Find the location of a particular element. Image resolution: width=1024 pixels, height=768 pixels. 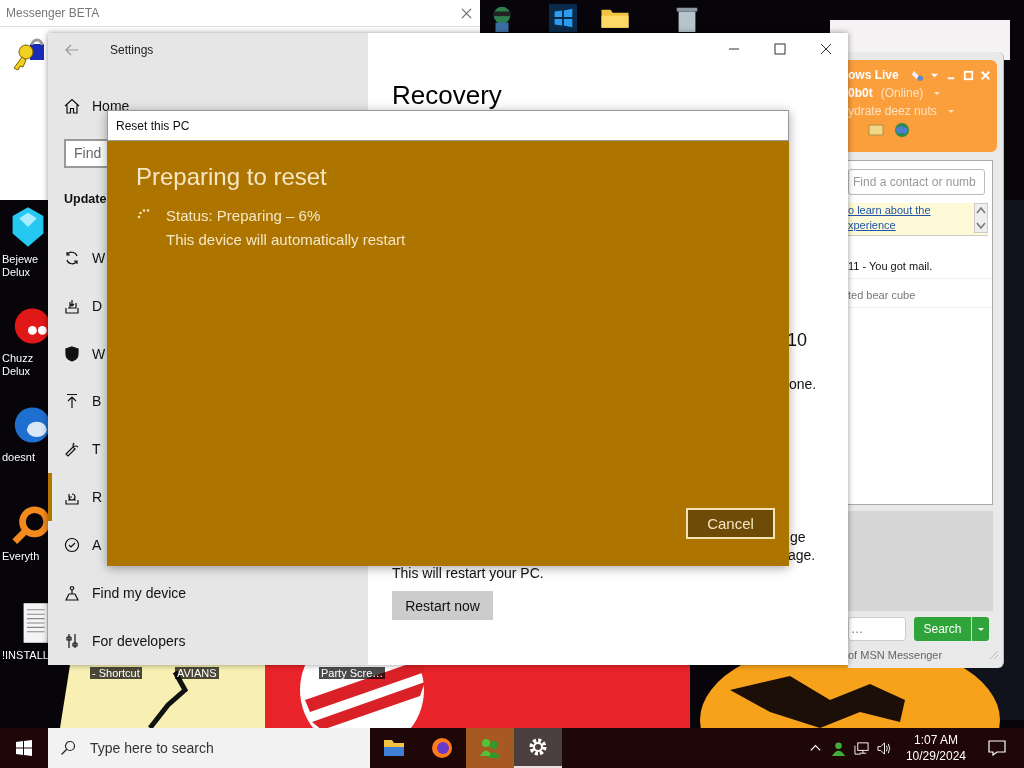

window-title: Settings is located at coordinates (132, 49).